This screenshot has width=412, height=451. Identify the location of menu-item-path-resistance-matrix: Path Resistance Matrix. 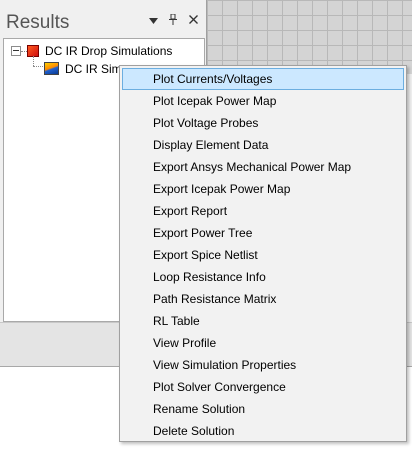
(263, 299).